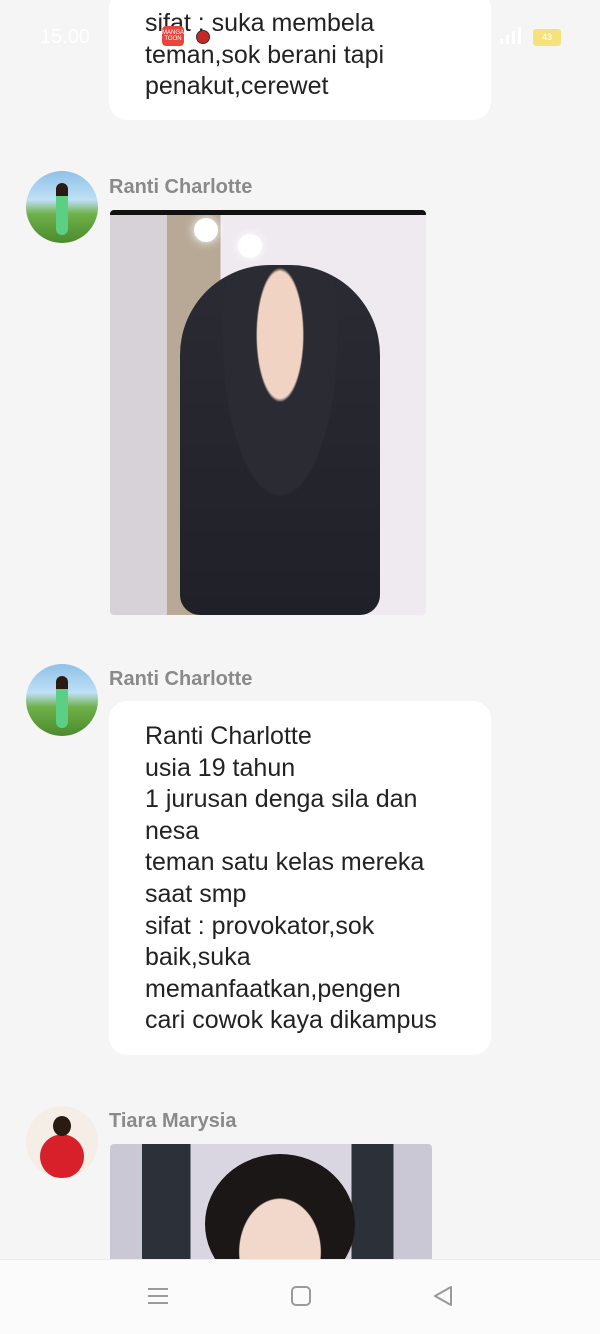 This screenshot has height=1334, width=600. What do you see at coordinates (547, 37) in the screenshot?
I see `battery-icon: 43` at bounding box center [547, 37].